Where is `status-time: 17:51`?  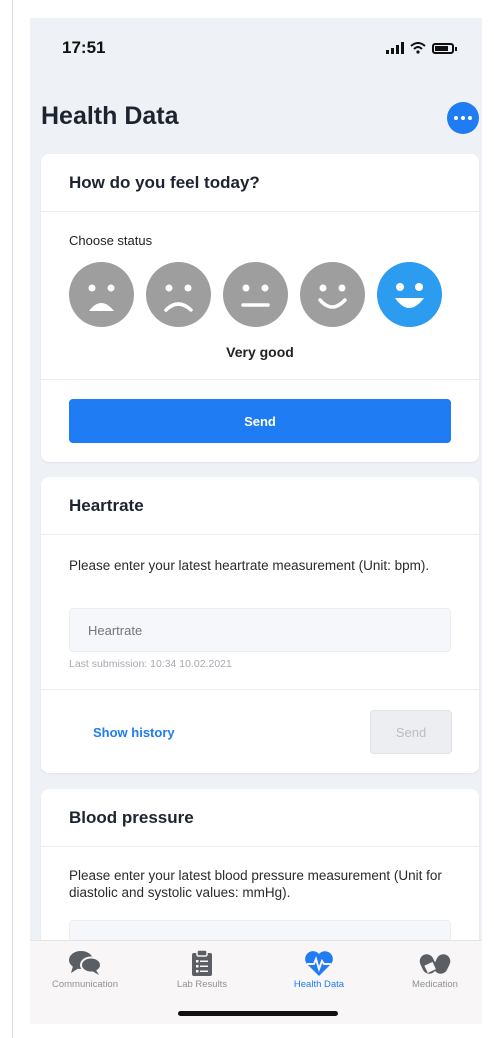 status-time: 17:51 is located at coordinates (84, 47).